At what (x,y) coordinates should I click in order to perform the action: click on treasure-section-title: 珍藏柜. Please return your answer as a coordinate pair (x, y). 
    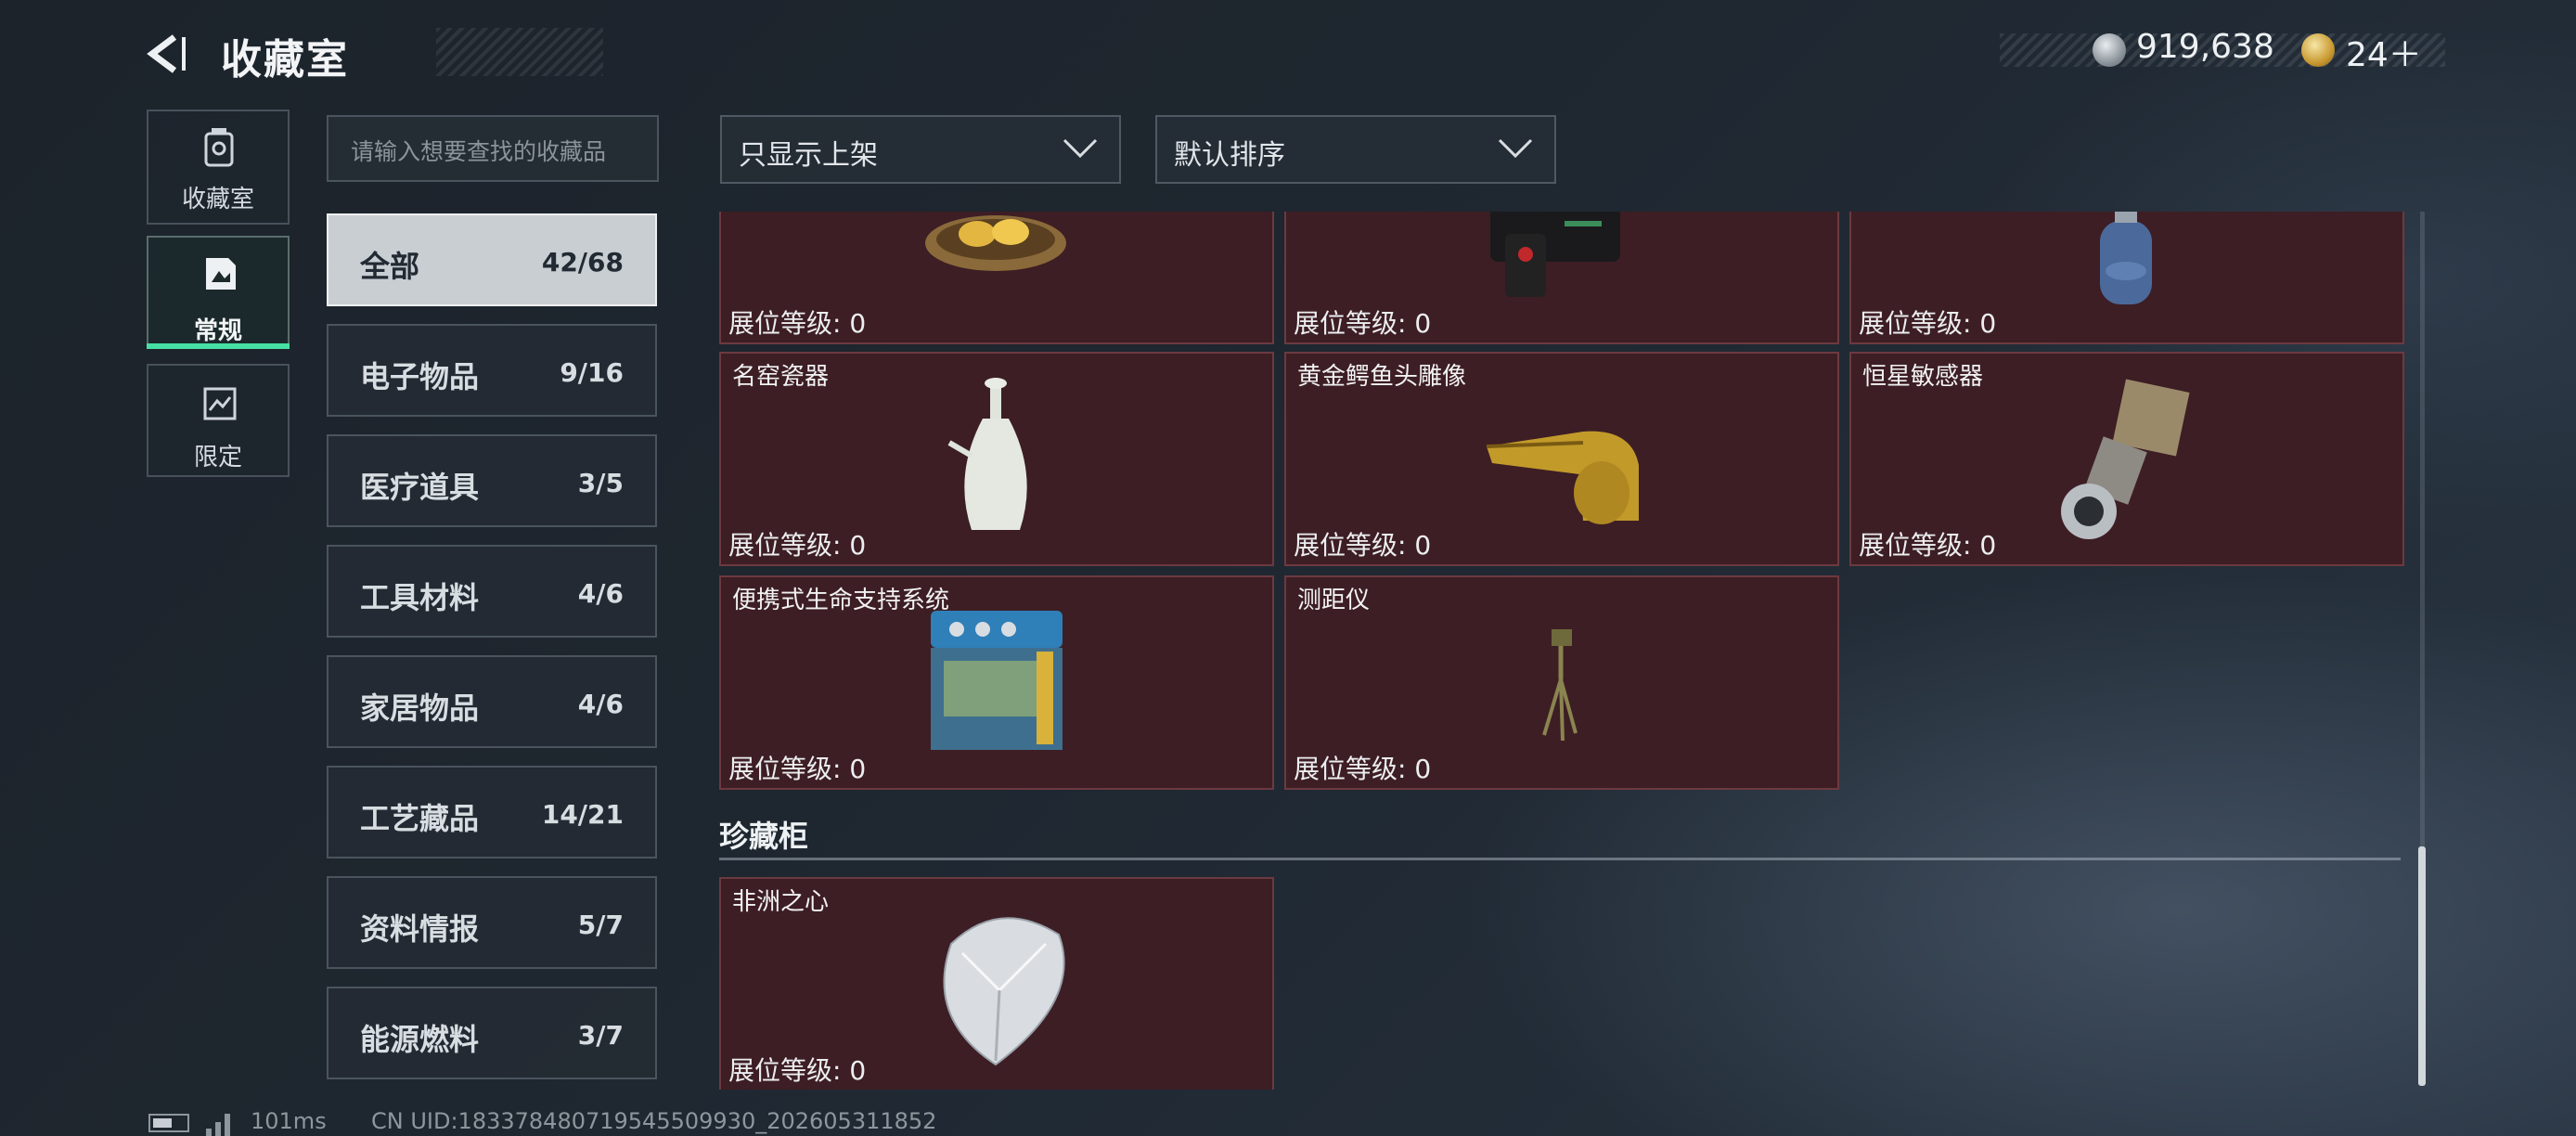
    Looking at the image, I should click on (764, 836).